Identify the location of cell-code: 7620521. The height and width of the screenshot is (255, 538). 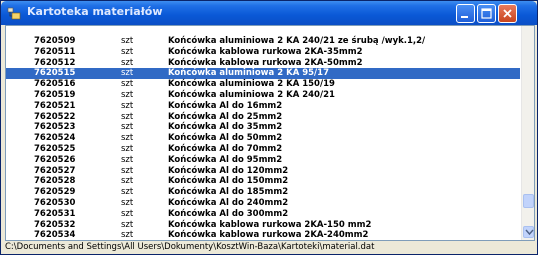
(55, 105).